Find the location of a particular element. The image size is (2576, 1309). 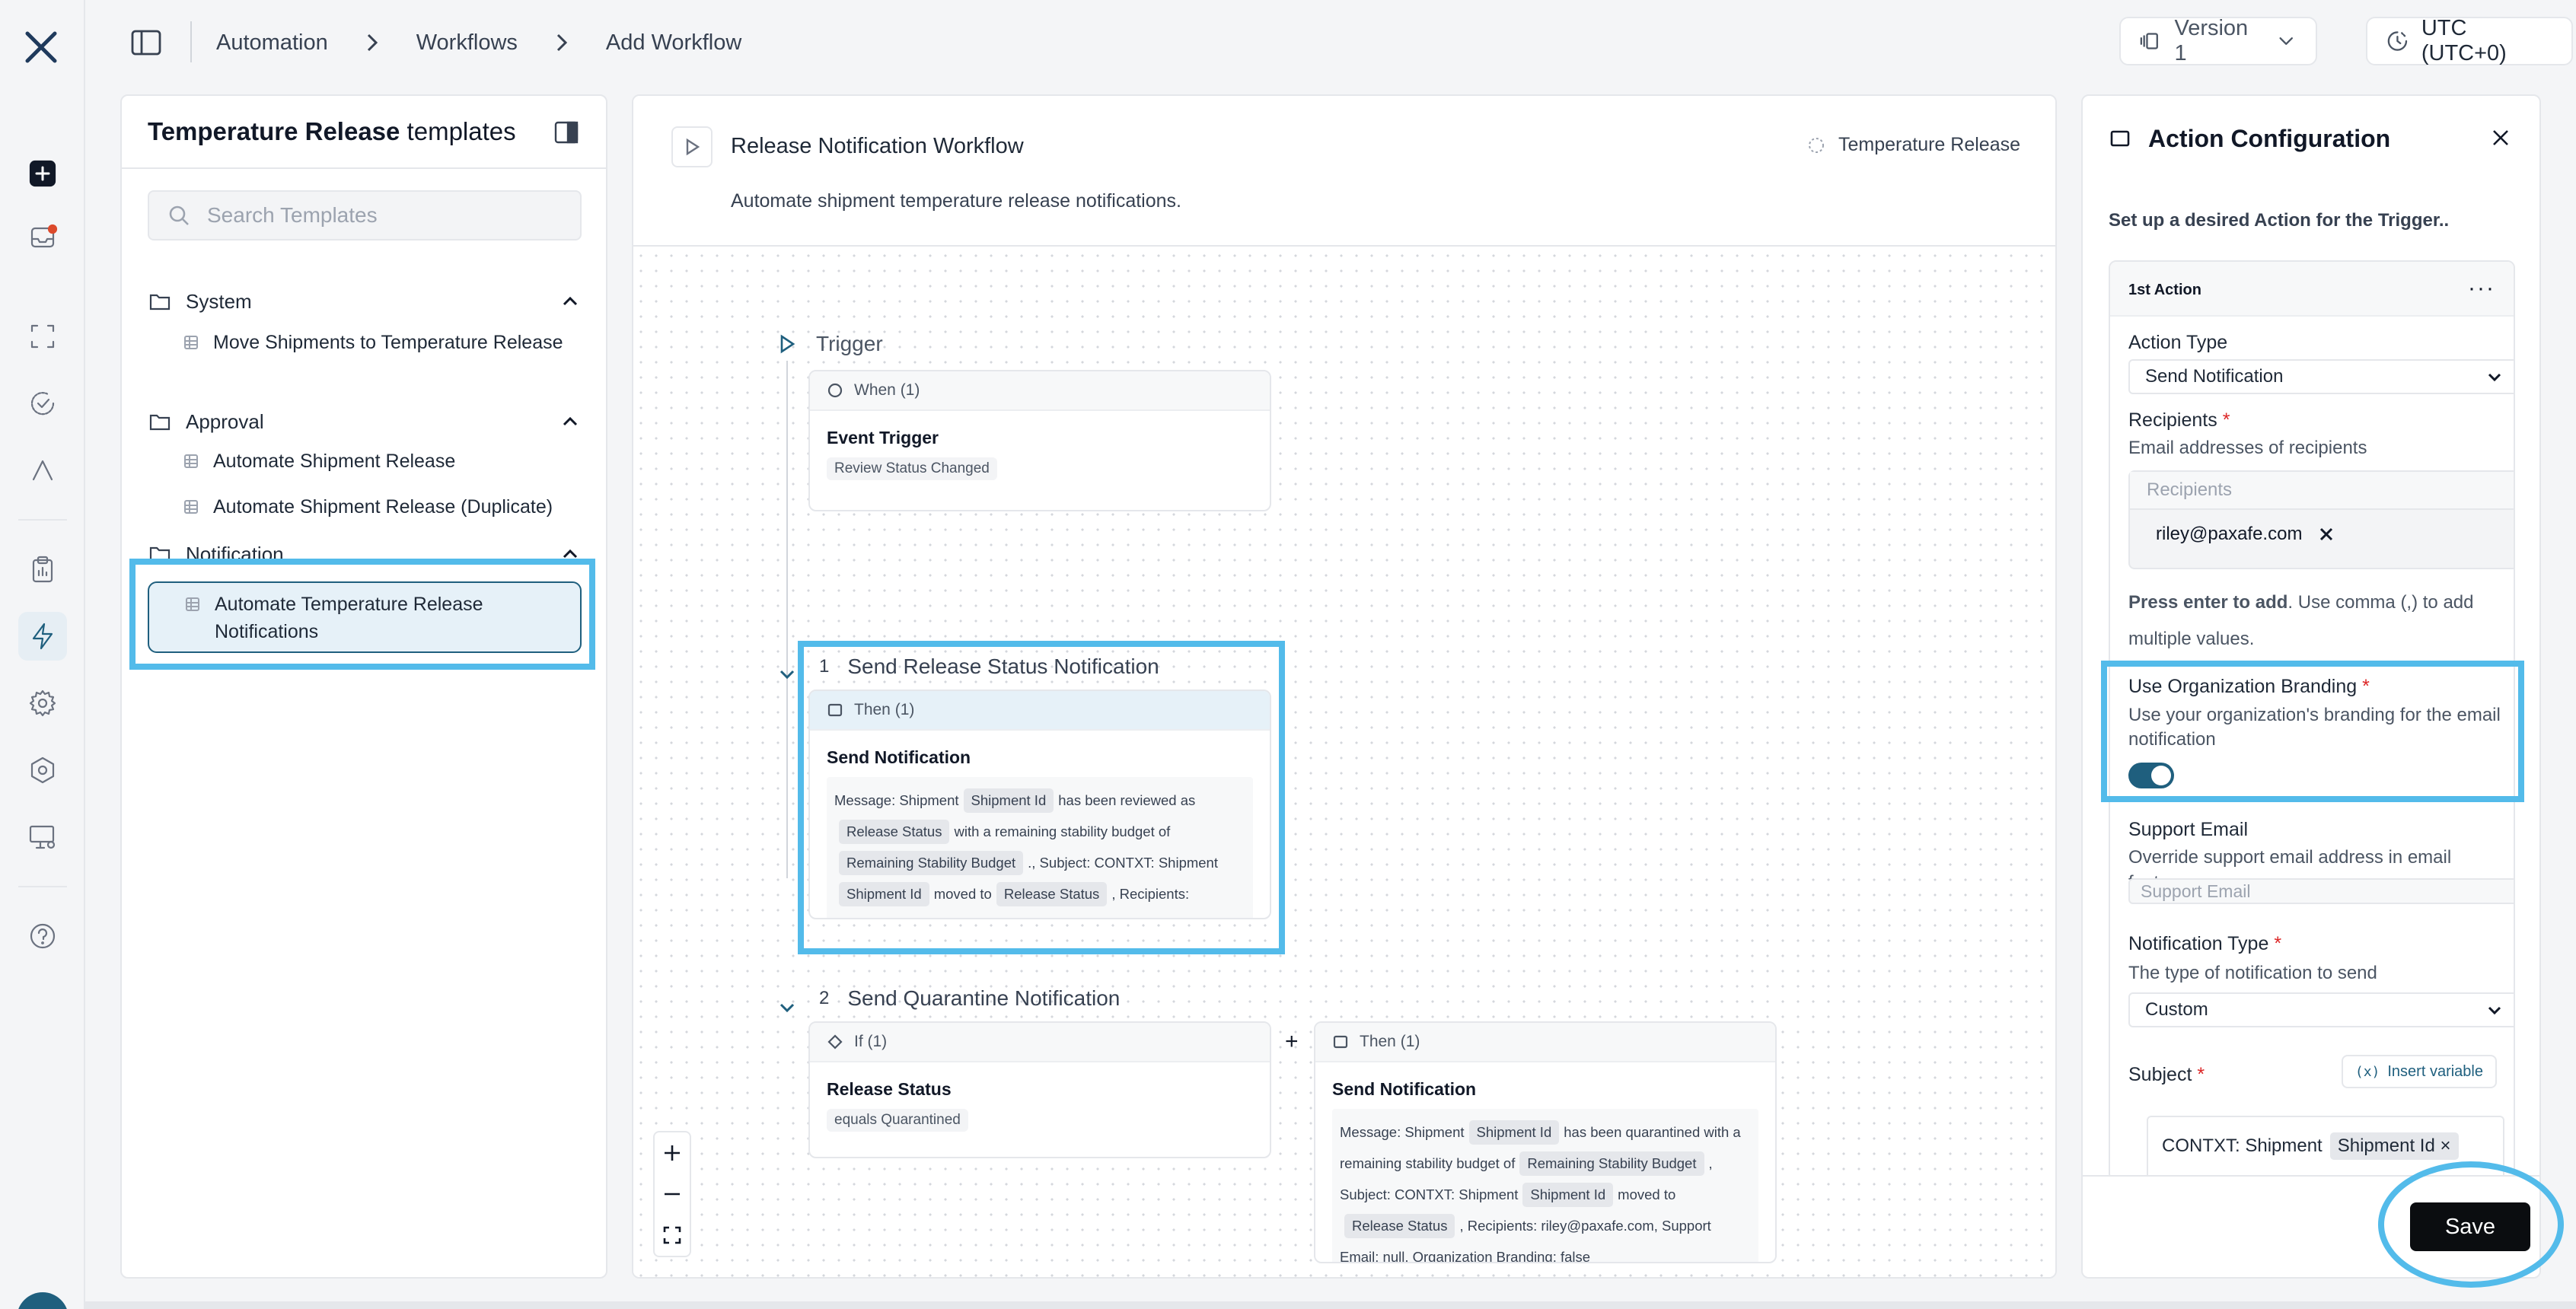

condition-chip: Review Status Changed is located at coordinates (912, 468).